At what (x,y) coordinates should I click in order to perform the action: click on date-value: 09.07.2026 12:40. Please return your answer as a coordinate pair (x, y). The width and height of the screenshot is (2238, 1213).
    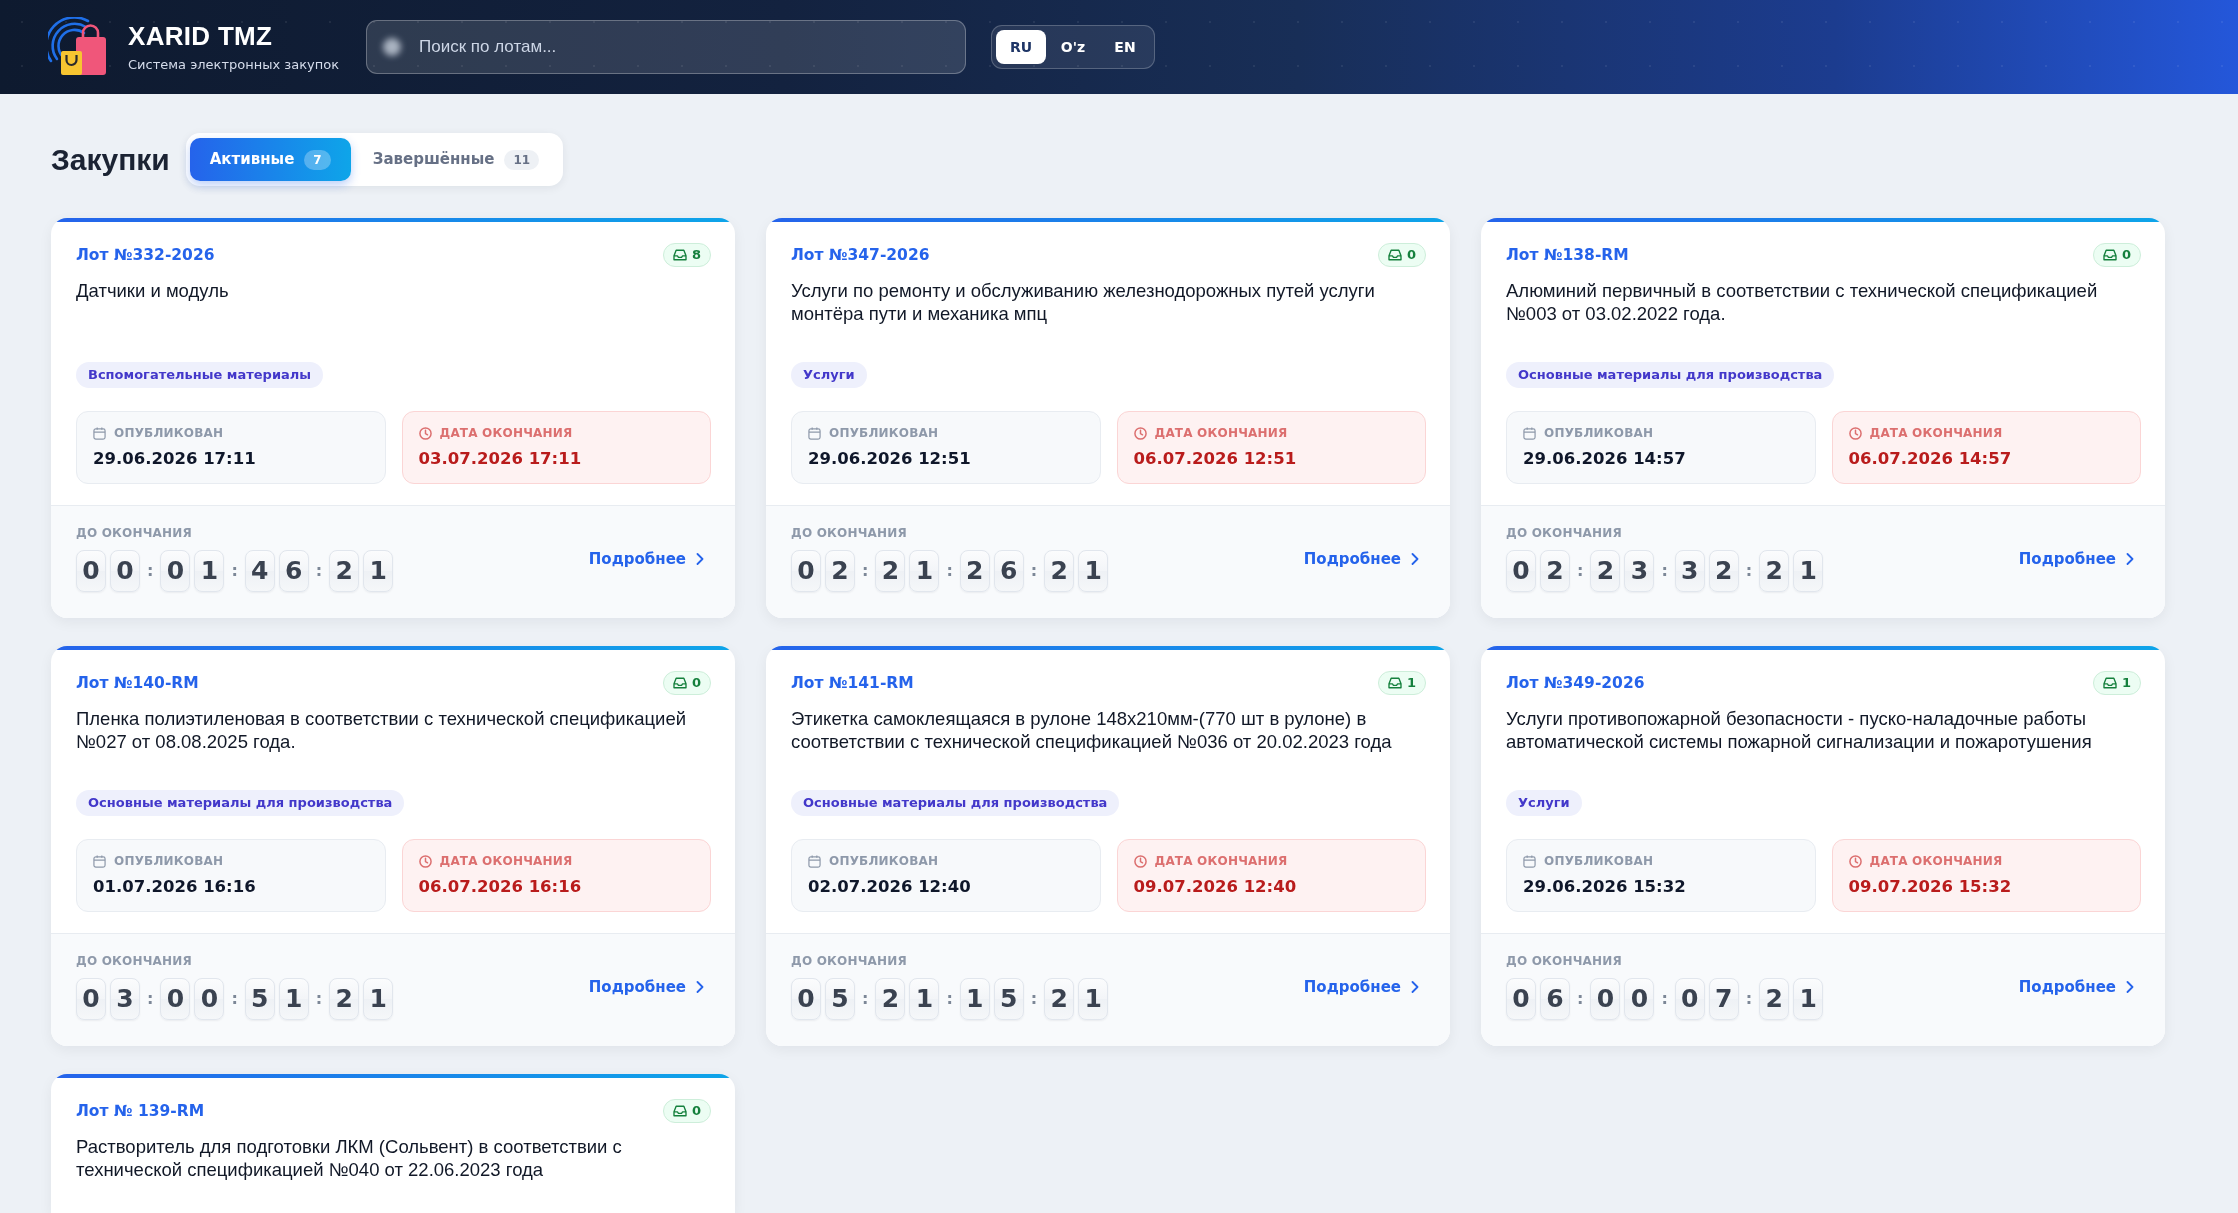
    Looking at the image, I should click on (1215, 887).